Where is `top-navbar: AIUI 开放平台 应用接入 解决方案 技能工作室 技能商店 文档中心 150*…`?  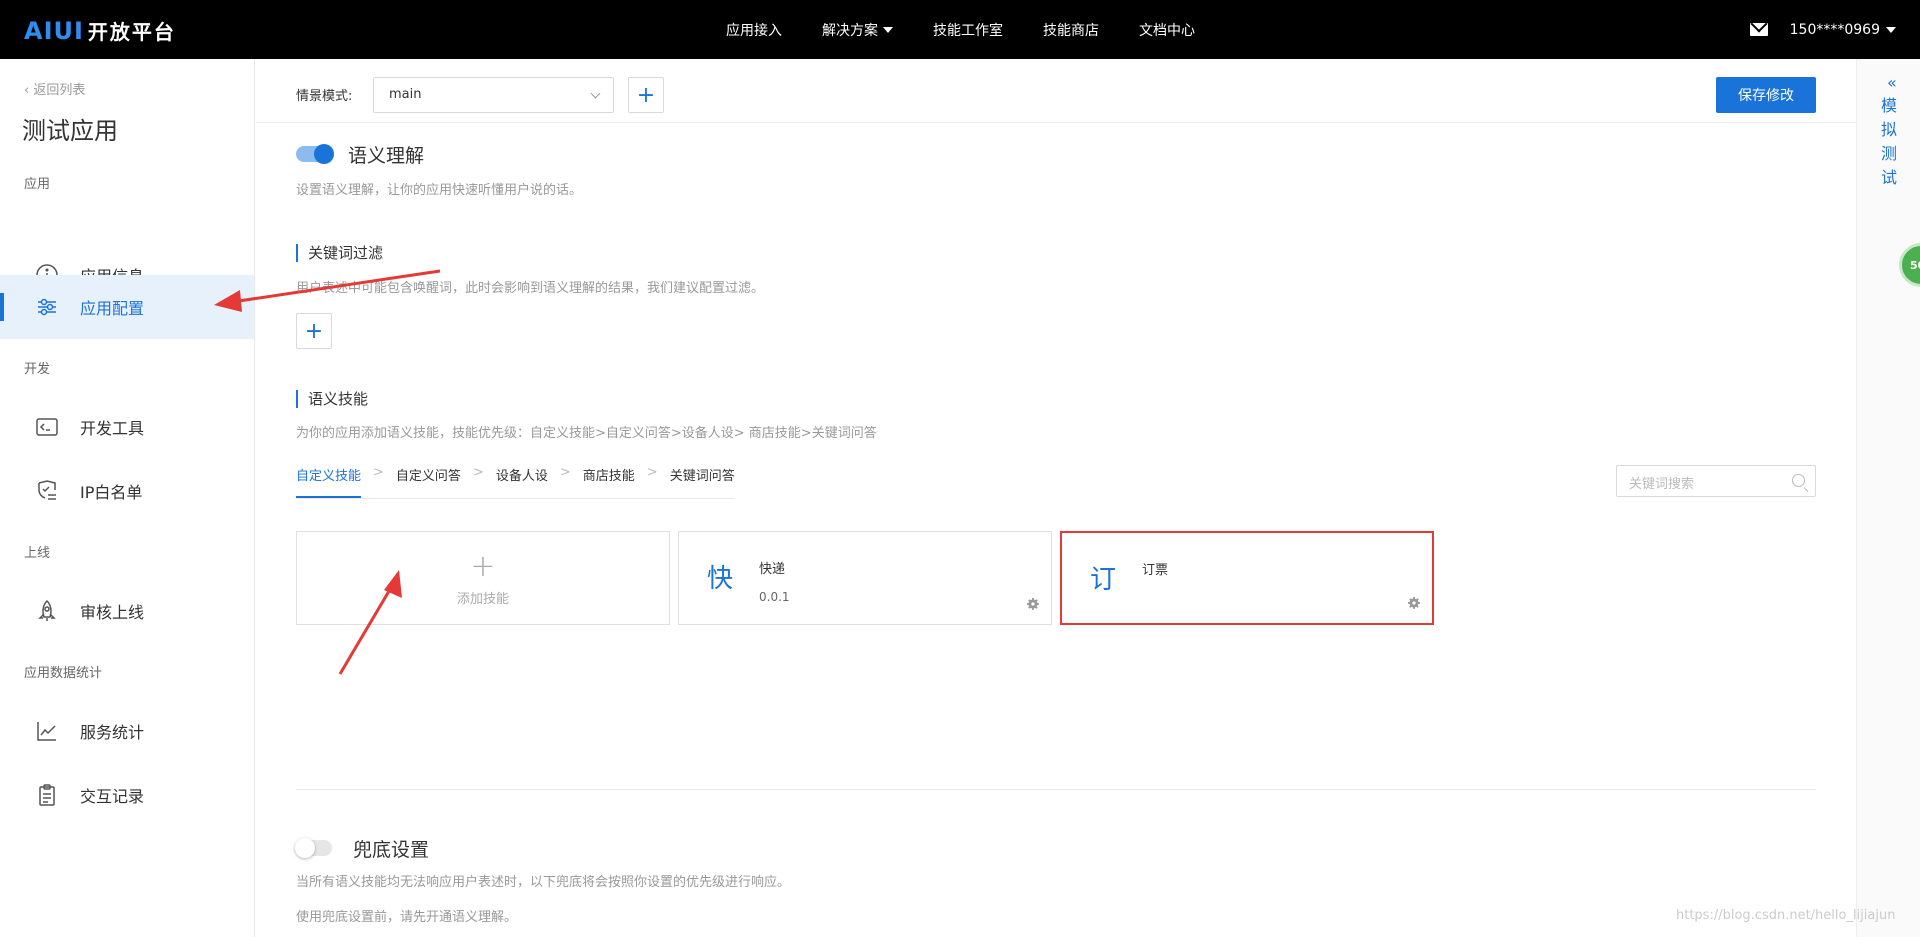
top-navbar: AIUI 开放平台 应用接入 解决方案 技能工作室 技能商店 文档中心 150*… is located at coordinates (960, 29).